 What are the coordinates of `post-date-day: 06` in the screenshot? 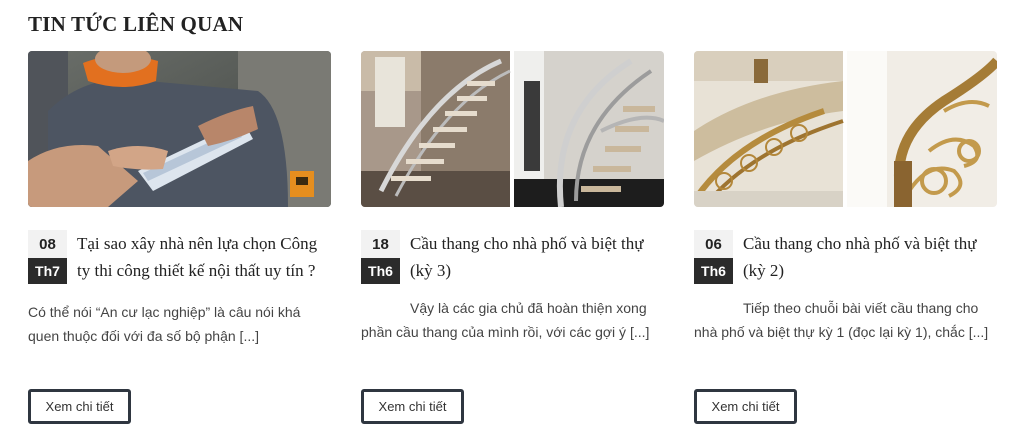 It's located at (713, 244).